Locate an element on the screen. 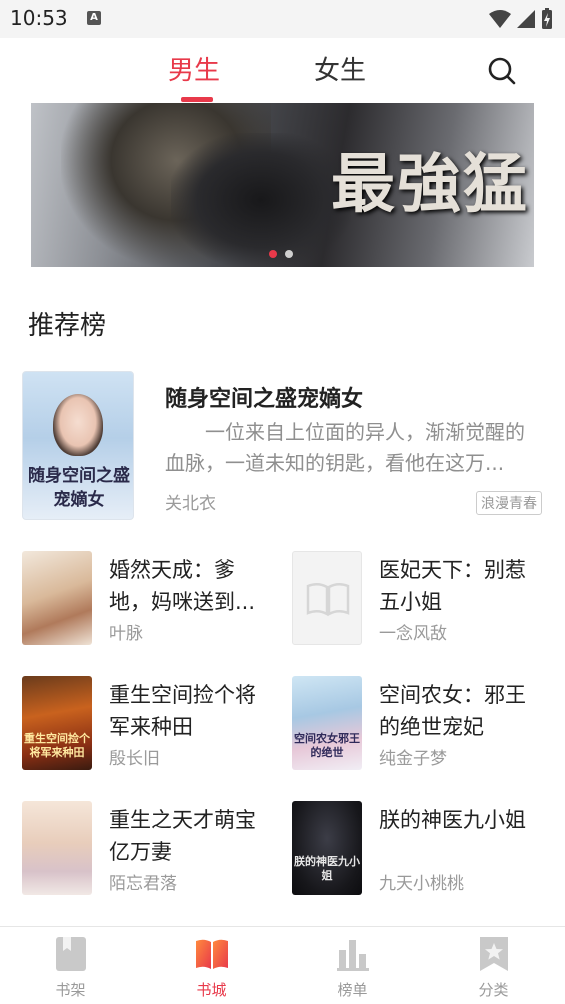  nav-bookshelf: 书架 is located at coordinates (70, 965).